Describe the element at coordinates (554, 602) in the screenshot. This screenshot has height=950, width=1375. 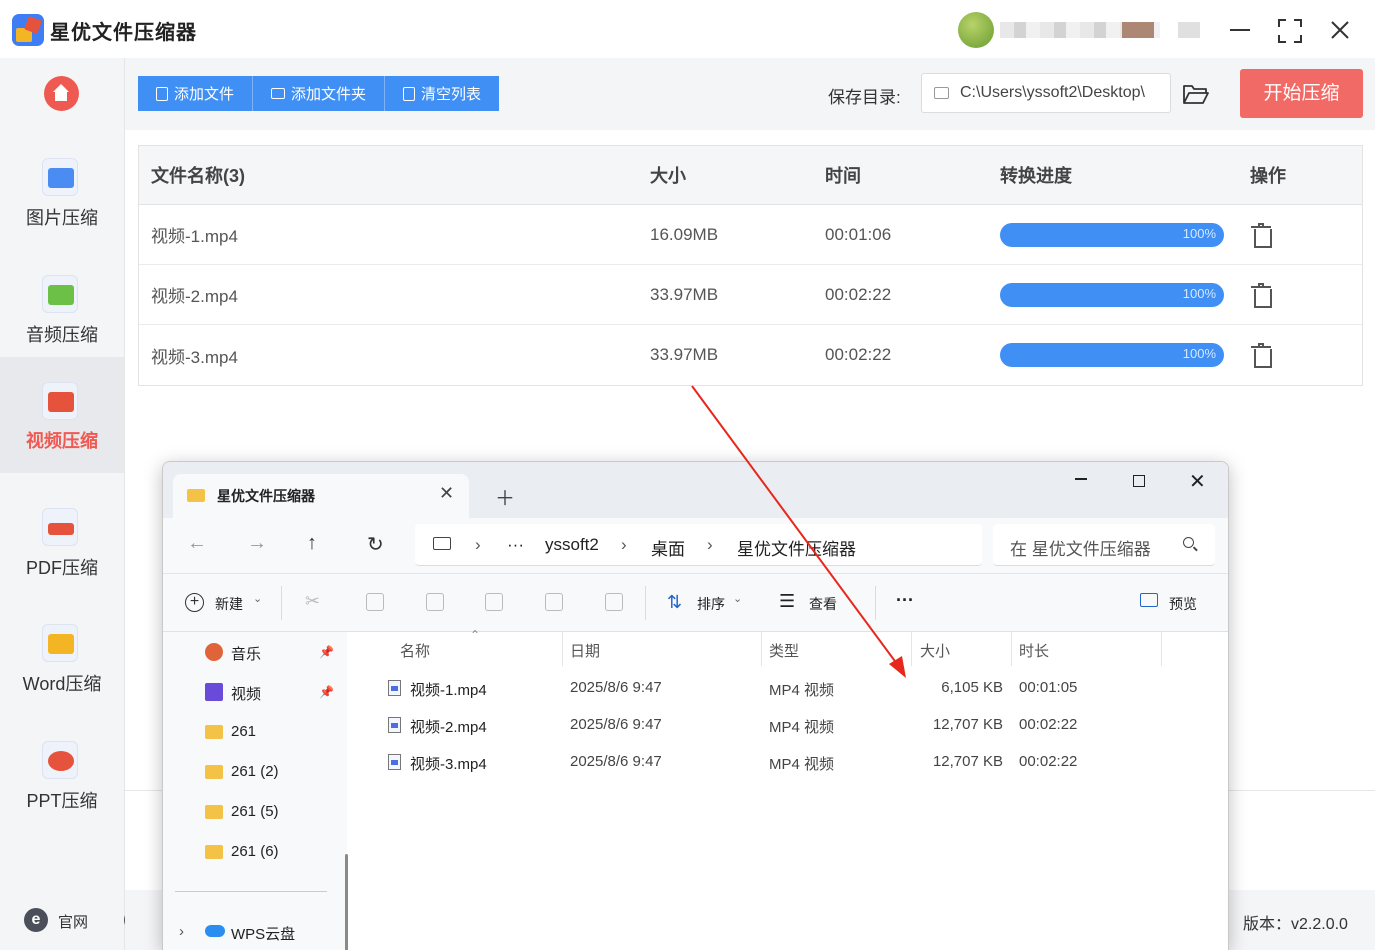
I see `share-icon` at that location.